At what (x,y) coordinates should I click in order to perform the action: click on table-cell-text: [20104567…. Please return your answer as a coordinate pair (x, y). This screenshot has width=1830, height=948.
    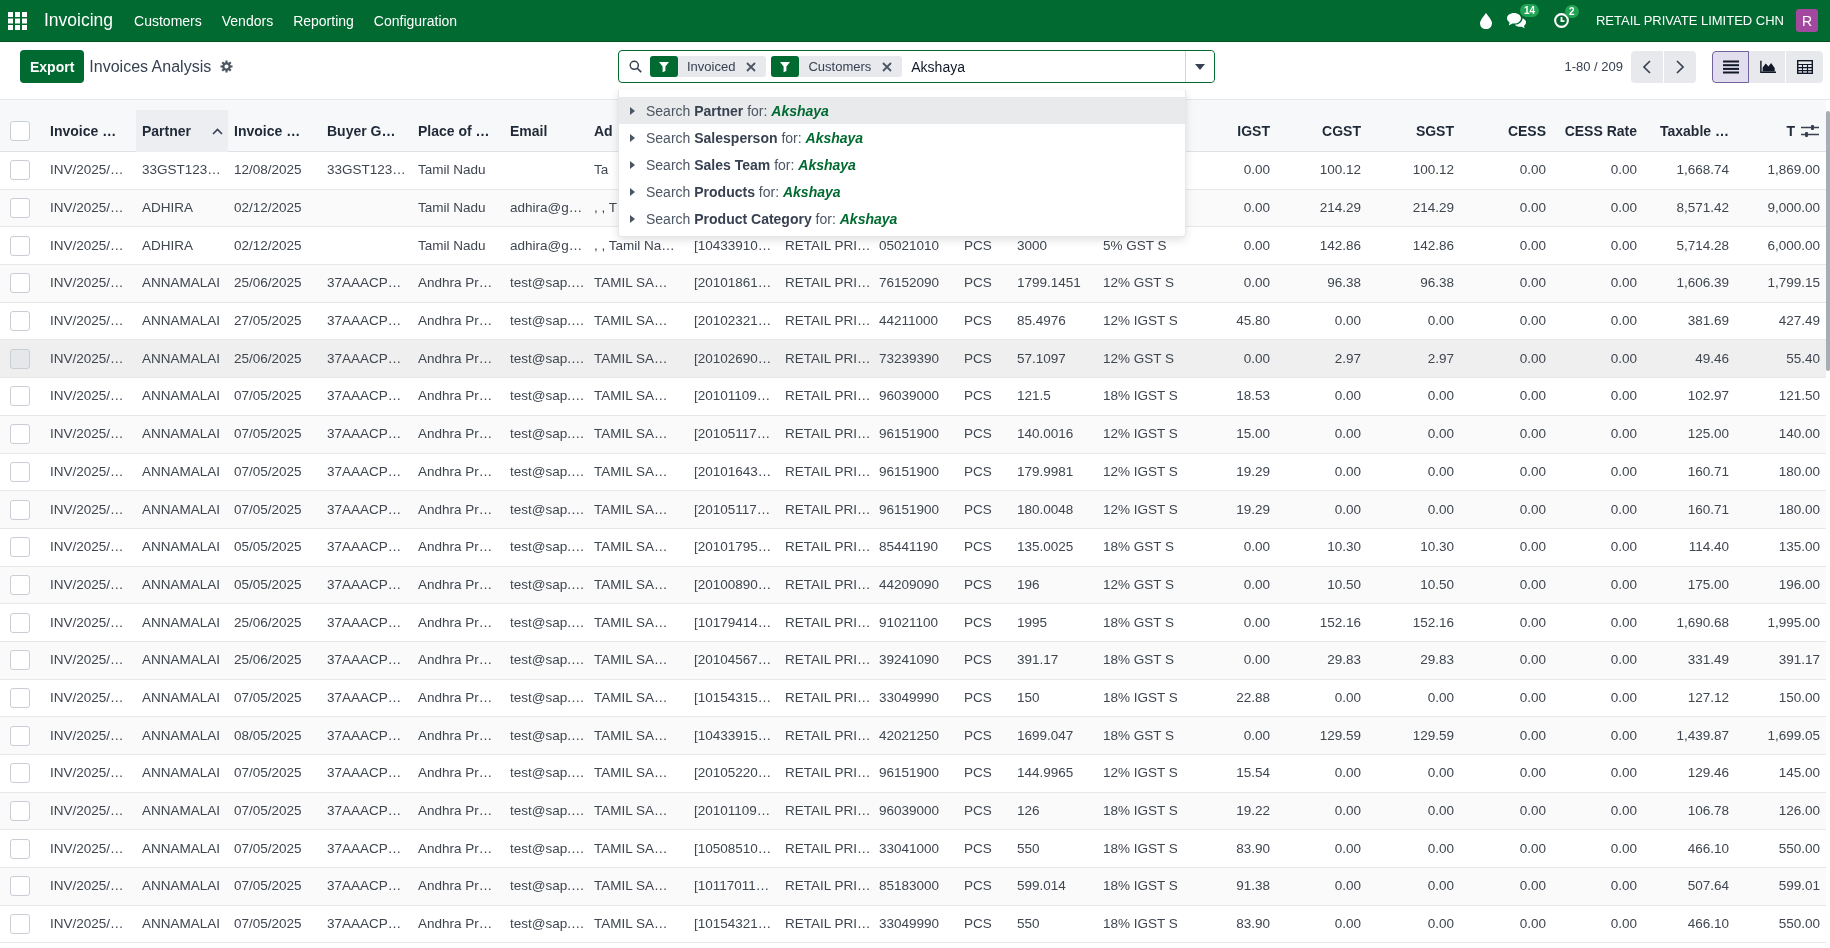
    Looking at the image, I should click on (732, 660).